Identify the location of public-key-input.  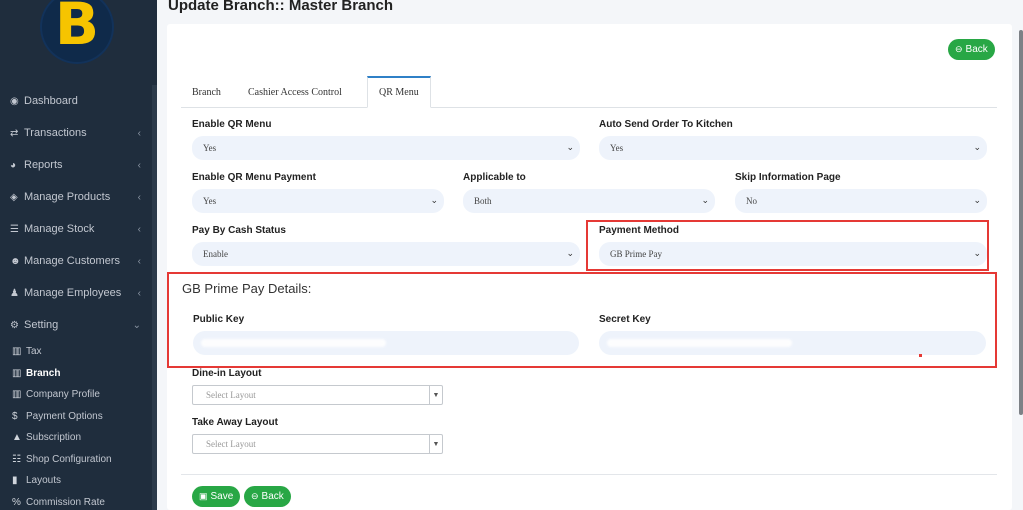
(386, 343).